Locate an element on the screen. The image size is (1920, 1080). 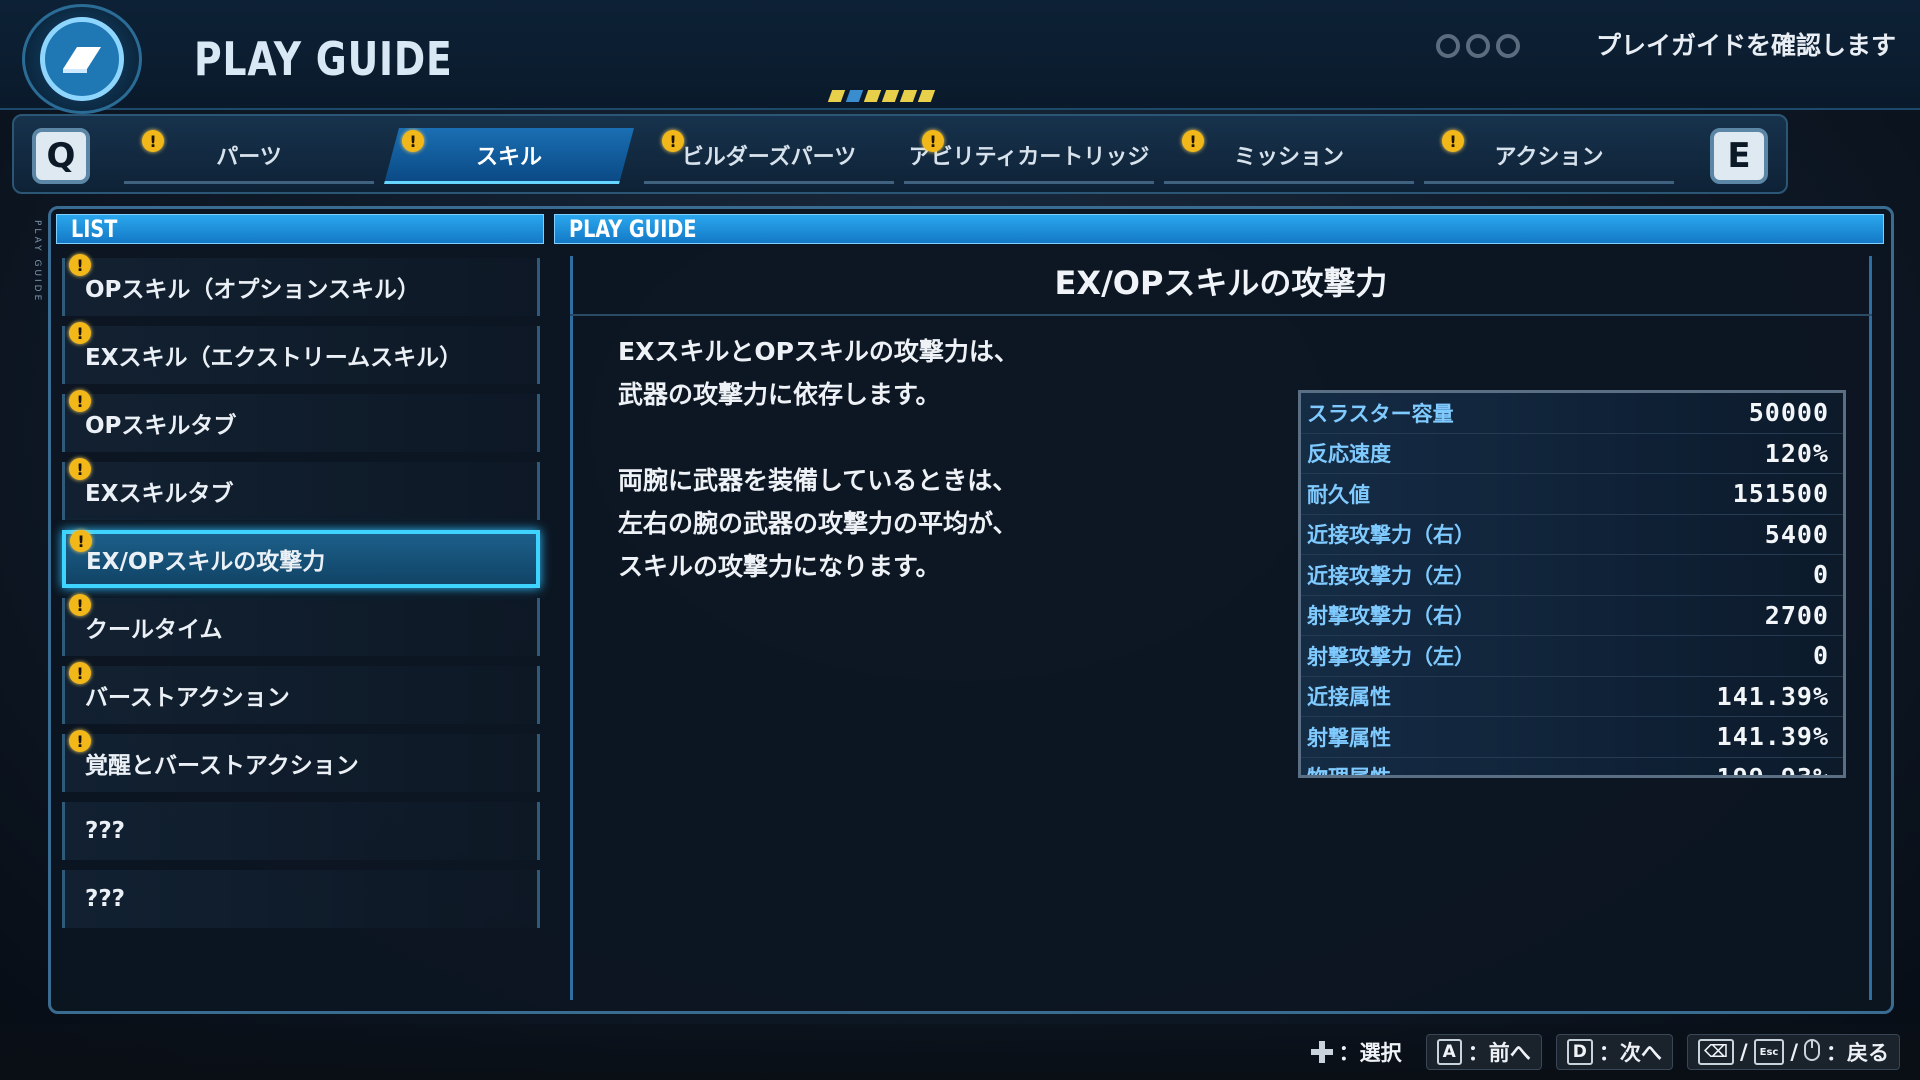
tab-parts: ! パーツ is located at coordinates (249, 156).